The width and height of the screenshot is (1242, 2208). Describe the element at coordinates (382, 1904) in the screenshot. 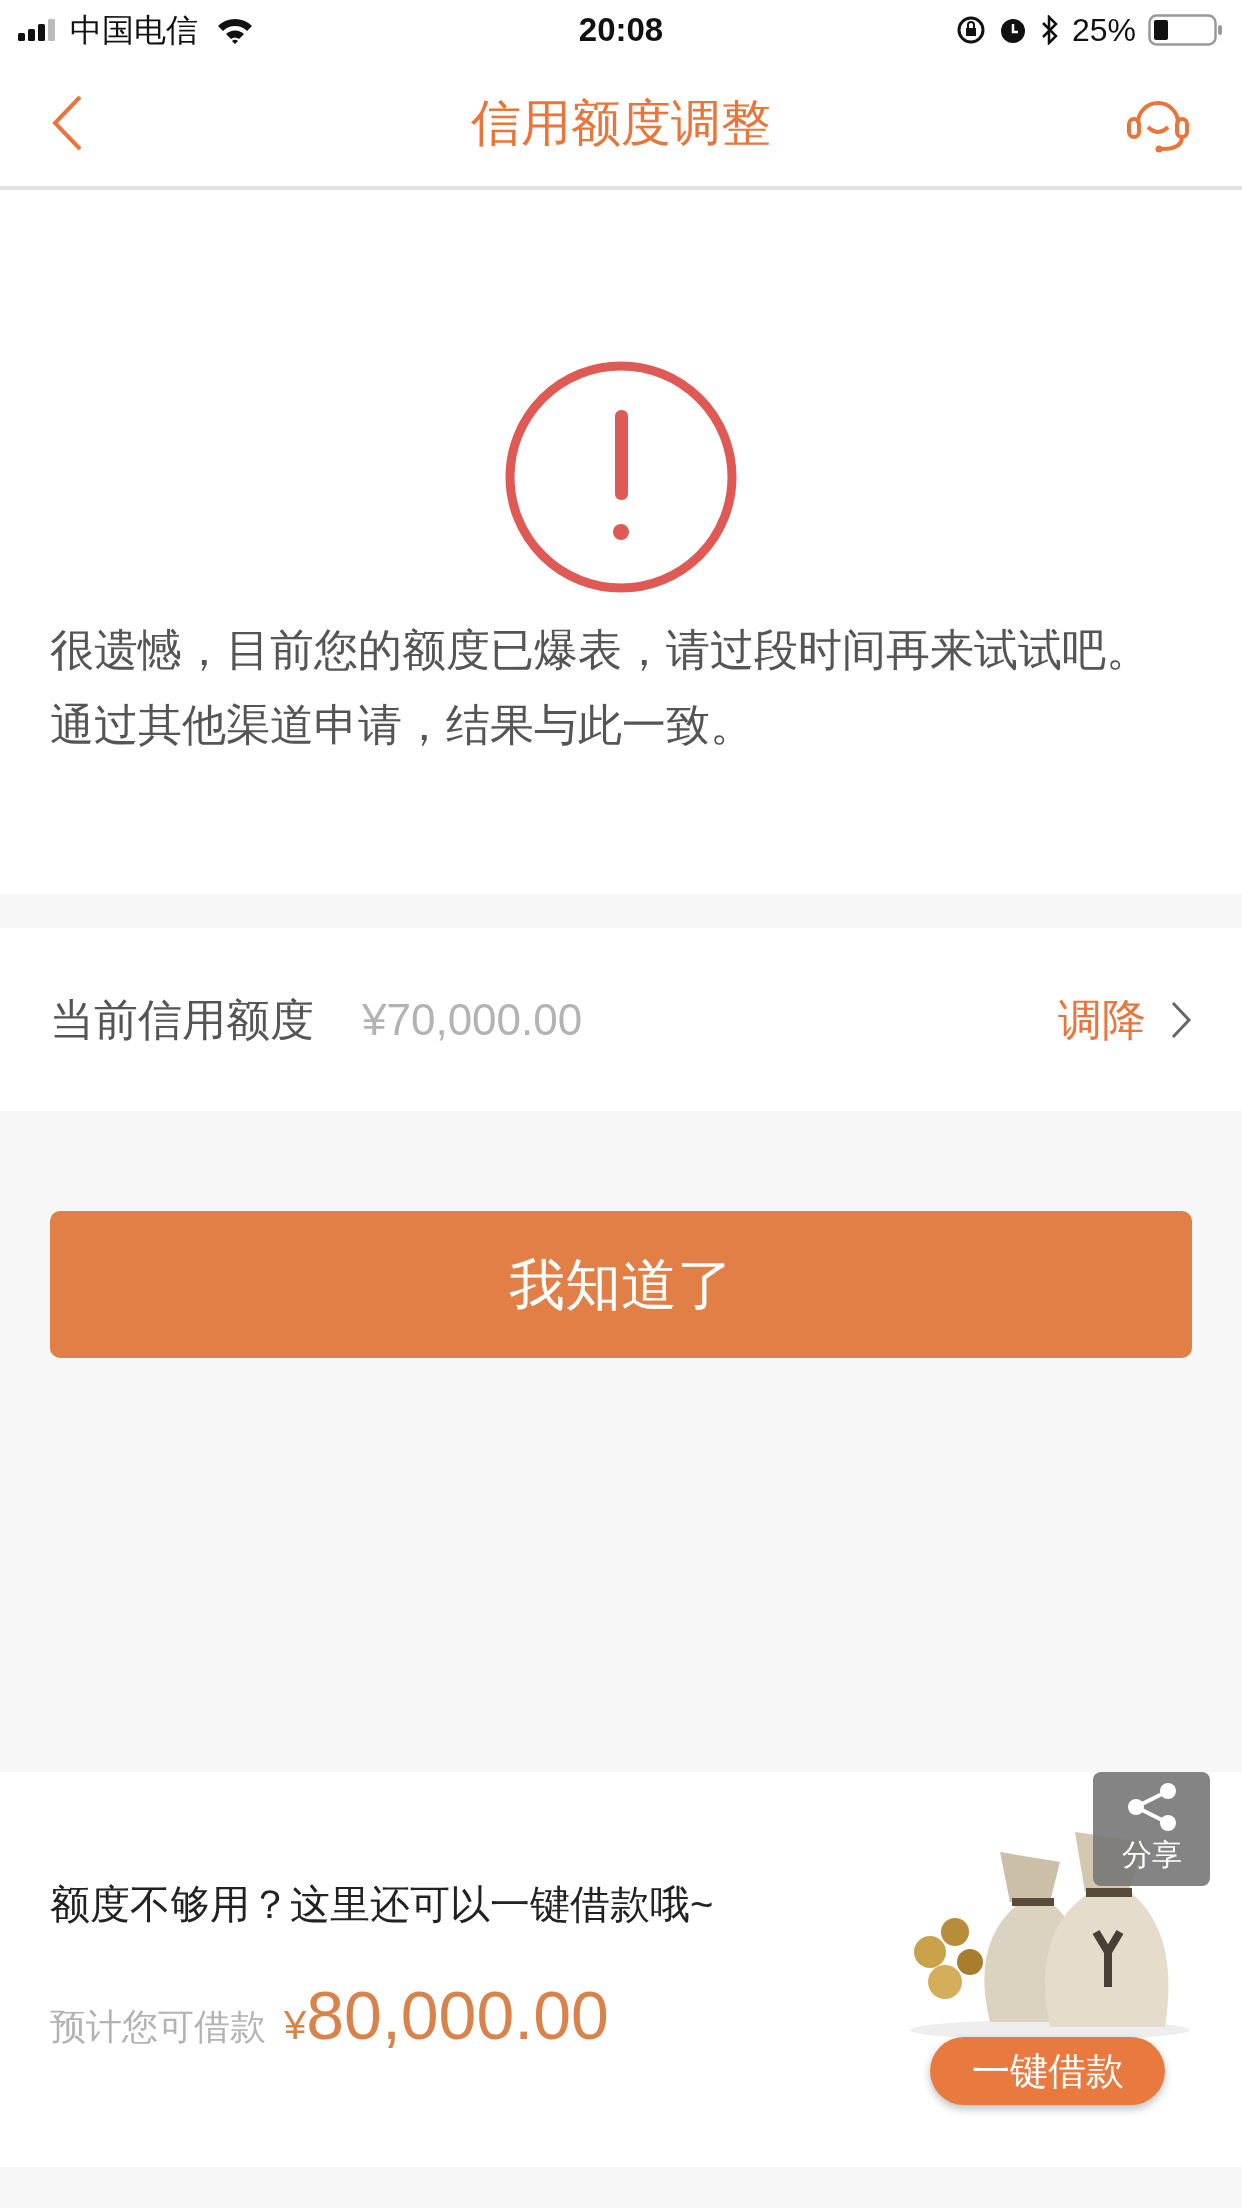

I see `promo-headline: 额度不够用？这里还可以一键借款哦~` at that location.